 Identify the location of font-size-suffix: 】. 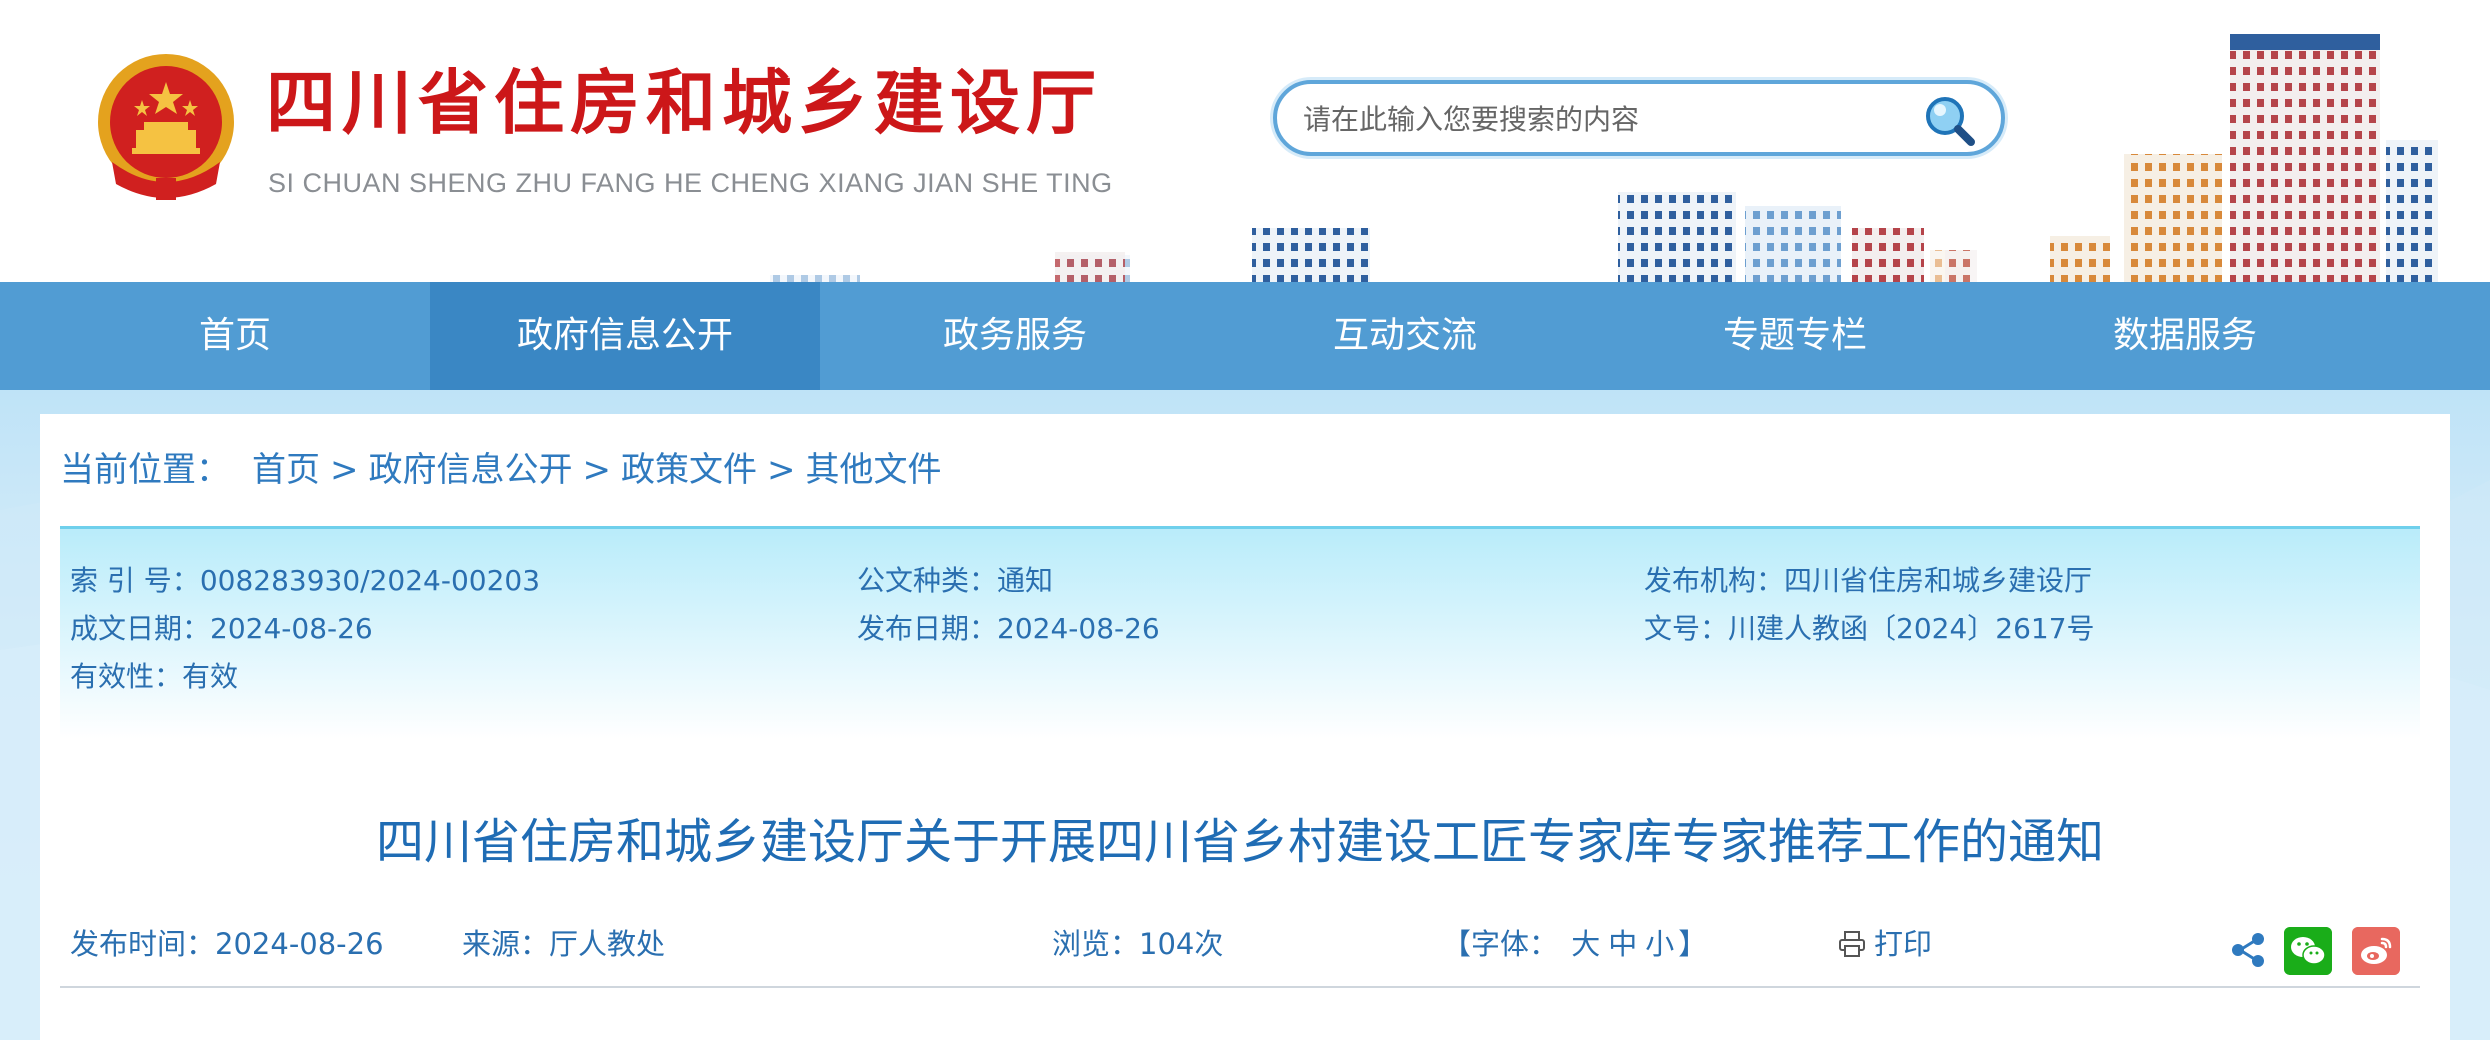
(1693, 944).